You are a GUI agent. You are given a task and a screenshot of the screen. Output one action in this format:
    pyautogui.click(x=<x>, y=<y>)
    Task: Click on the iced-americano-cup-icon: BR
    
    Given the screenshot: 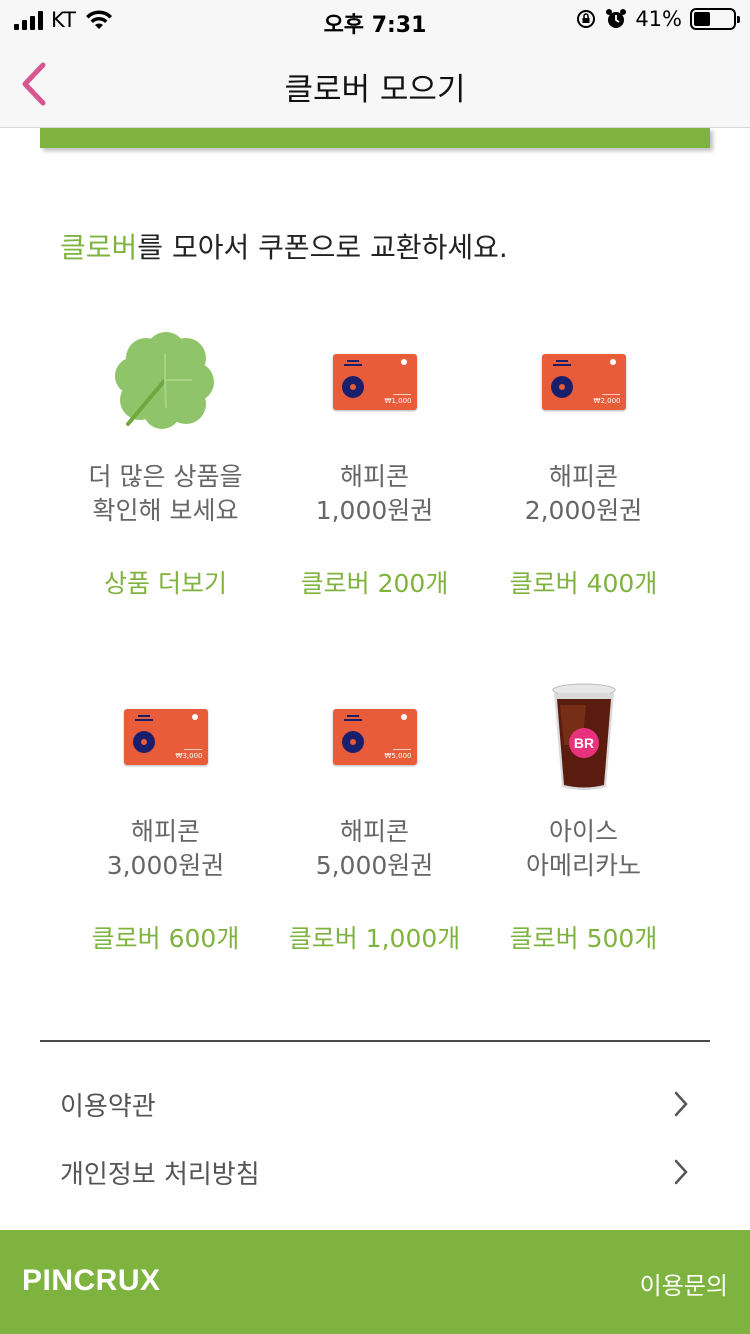 What is the action you would take?
    pyautogui.click(x=583, y=736)
    